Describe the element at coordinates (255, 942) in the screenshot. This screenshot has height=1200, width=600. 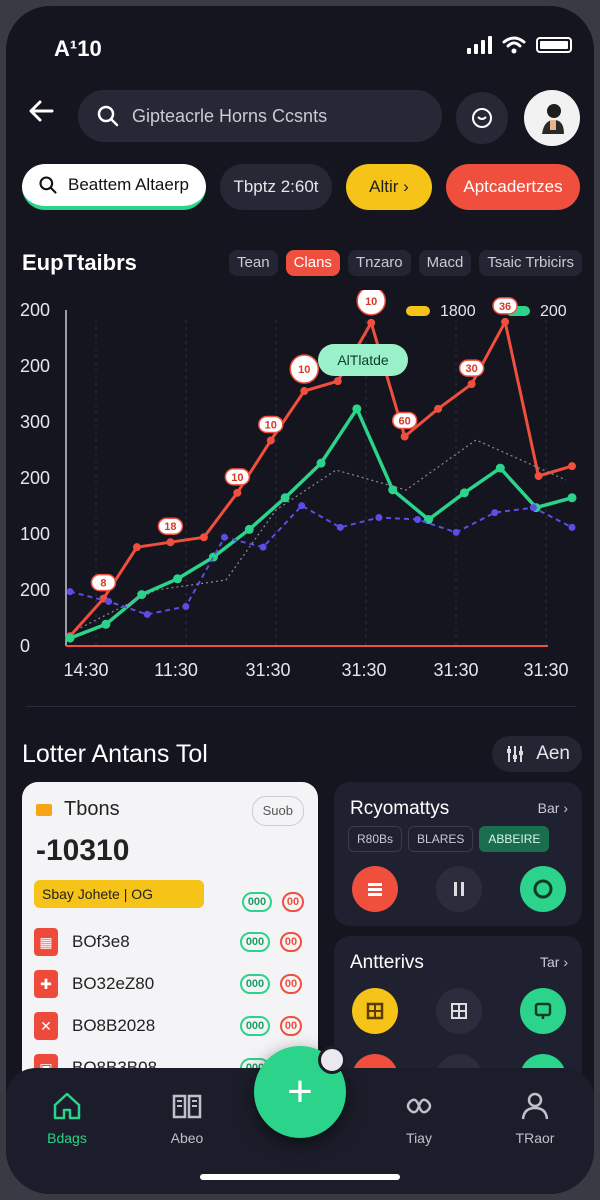
I see `status-badge-green: 000` at that location.